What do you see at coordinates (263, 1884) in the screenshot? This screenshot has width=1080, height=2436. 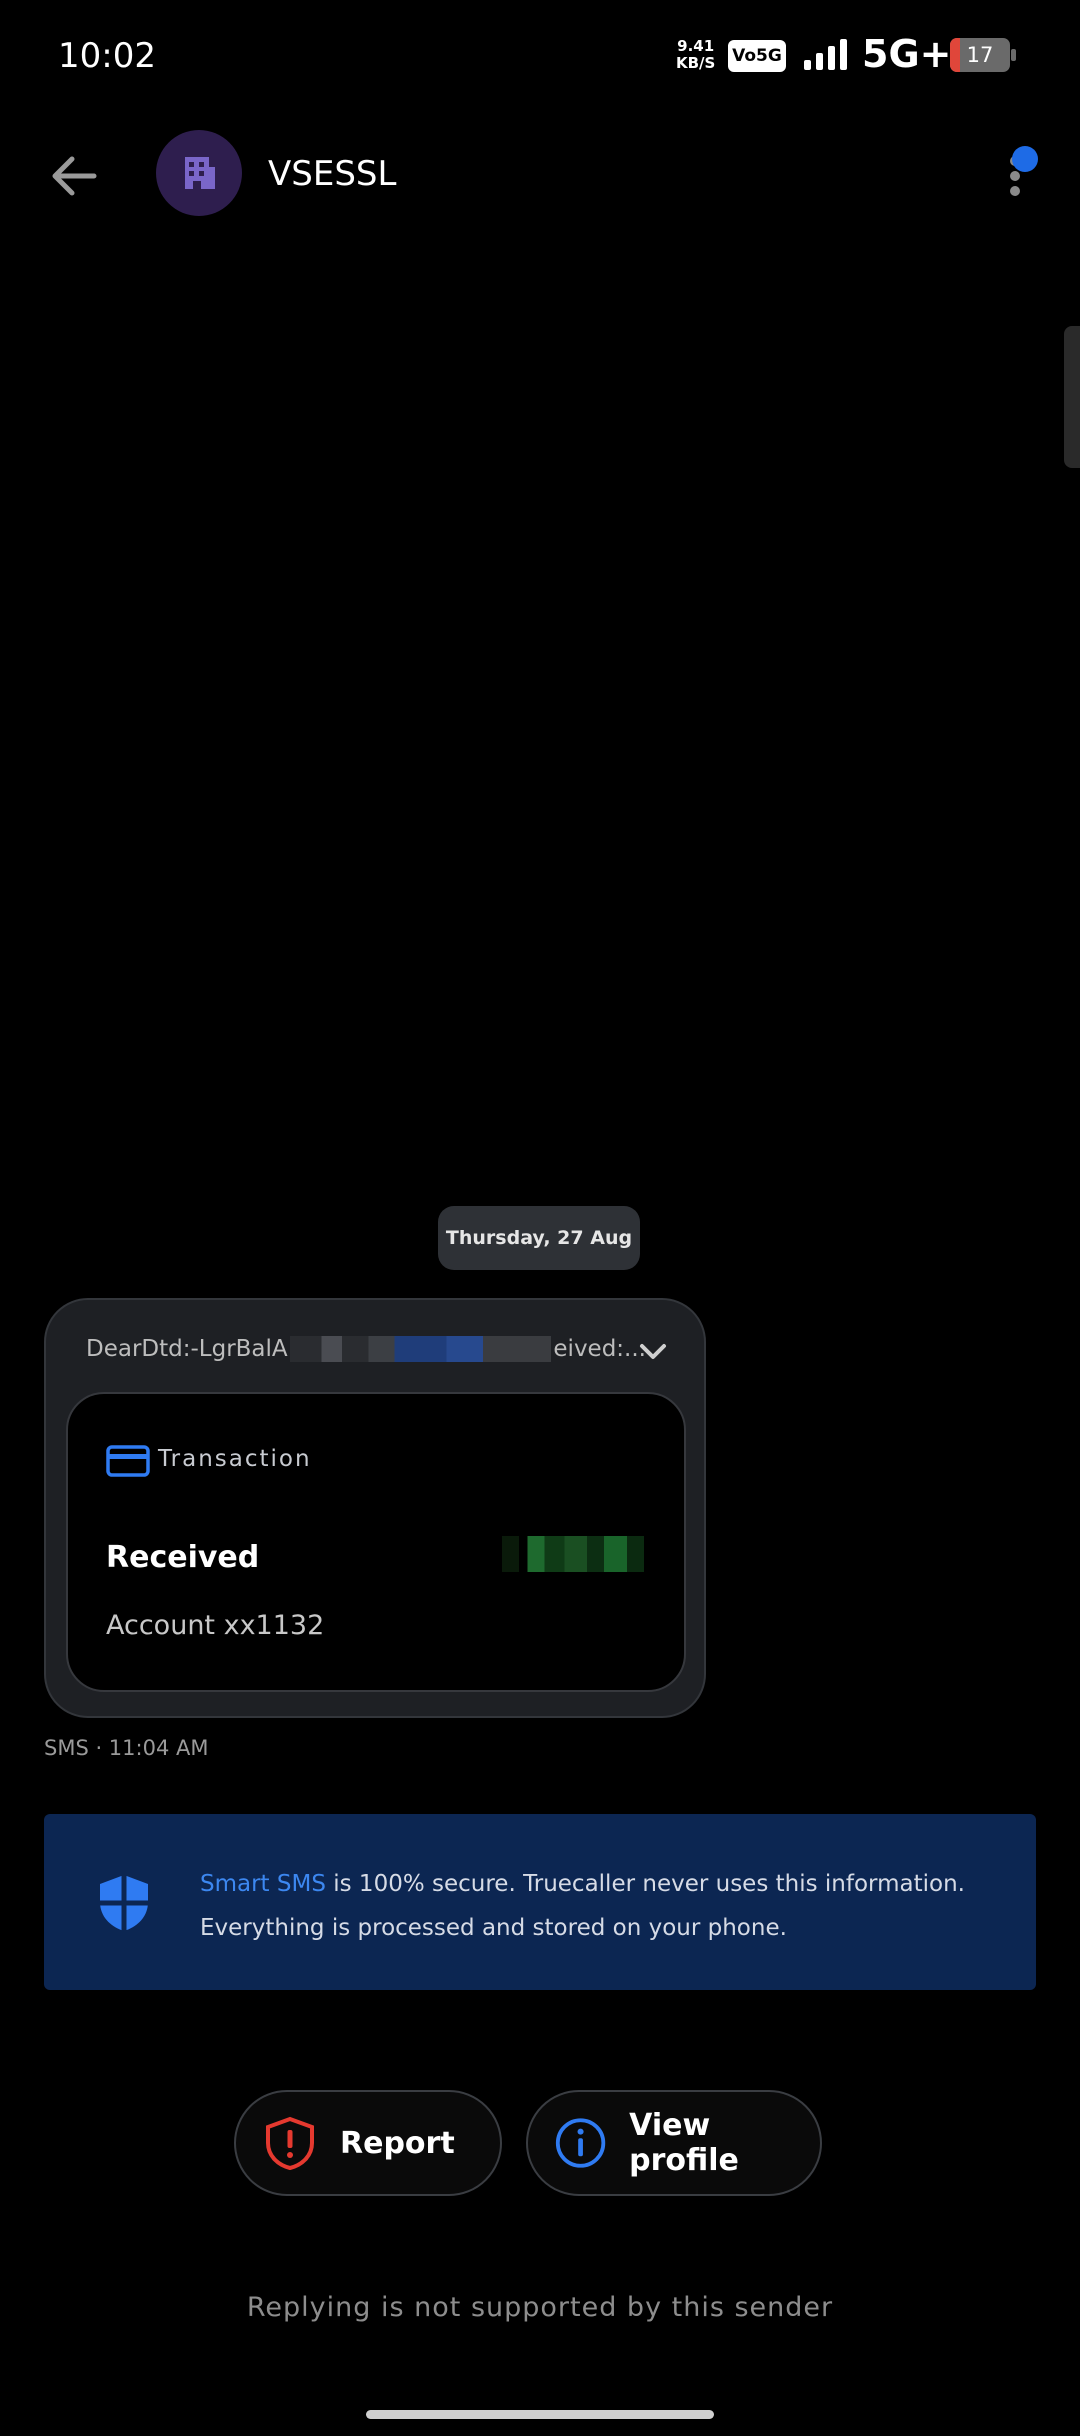 I see `smart-sms-highlight: Smart SMS` at bounding box center [263, 1884].